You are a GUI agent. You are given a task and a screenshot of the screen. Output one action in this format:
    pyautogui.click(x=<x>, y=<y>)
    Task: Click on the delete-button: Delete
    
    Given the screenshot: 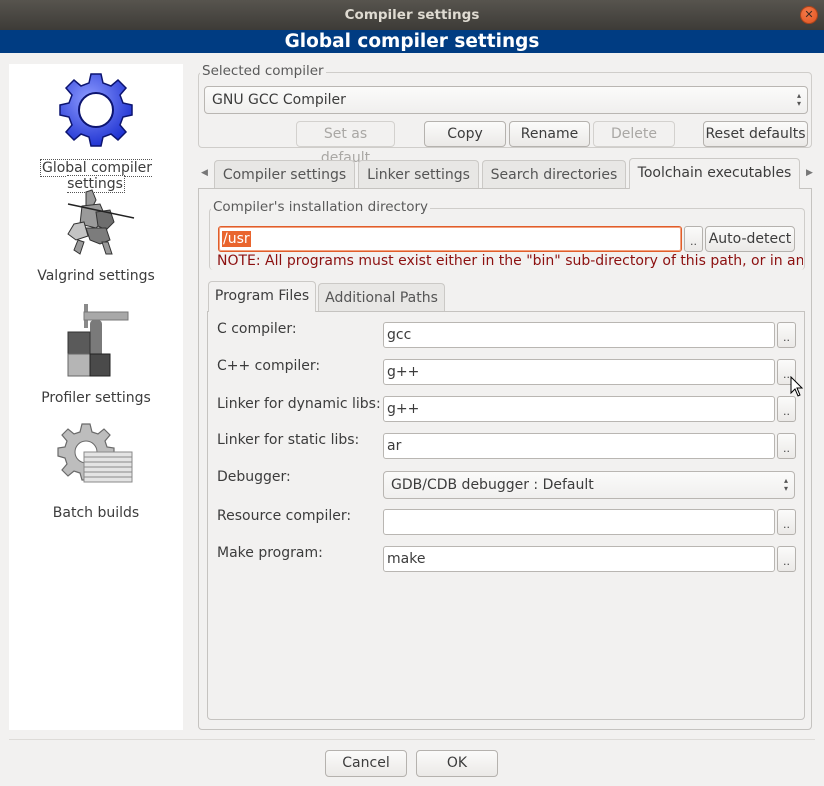 What is the action you would take?
    pyautogui.click(x=634, y=134)
    